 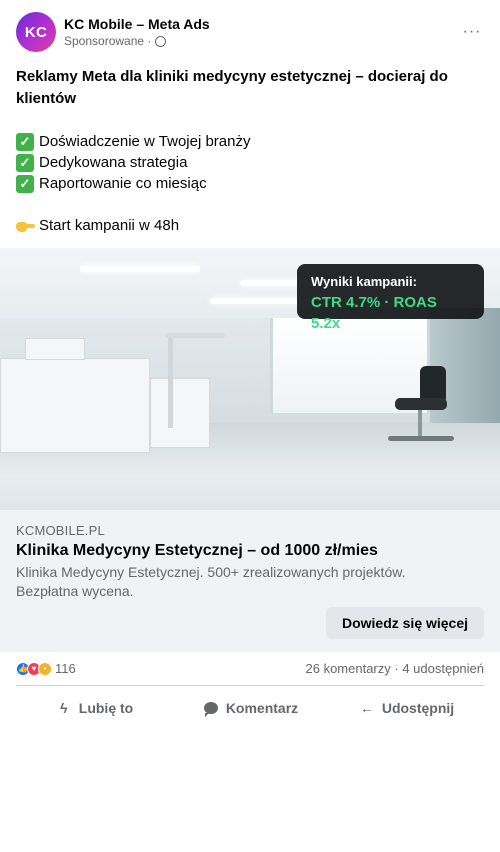 I want to click on comment-icon, so click(x=211, y=708).